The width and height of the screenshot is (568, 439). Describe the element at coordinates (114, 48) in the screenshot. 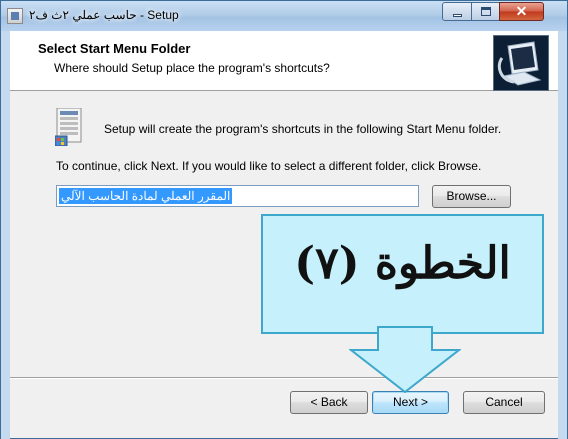

I see `page-title: Select Start Menu Folder` at that location.